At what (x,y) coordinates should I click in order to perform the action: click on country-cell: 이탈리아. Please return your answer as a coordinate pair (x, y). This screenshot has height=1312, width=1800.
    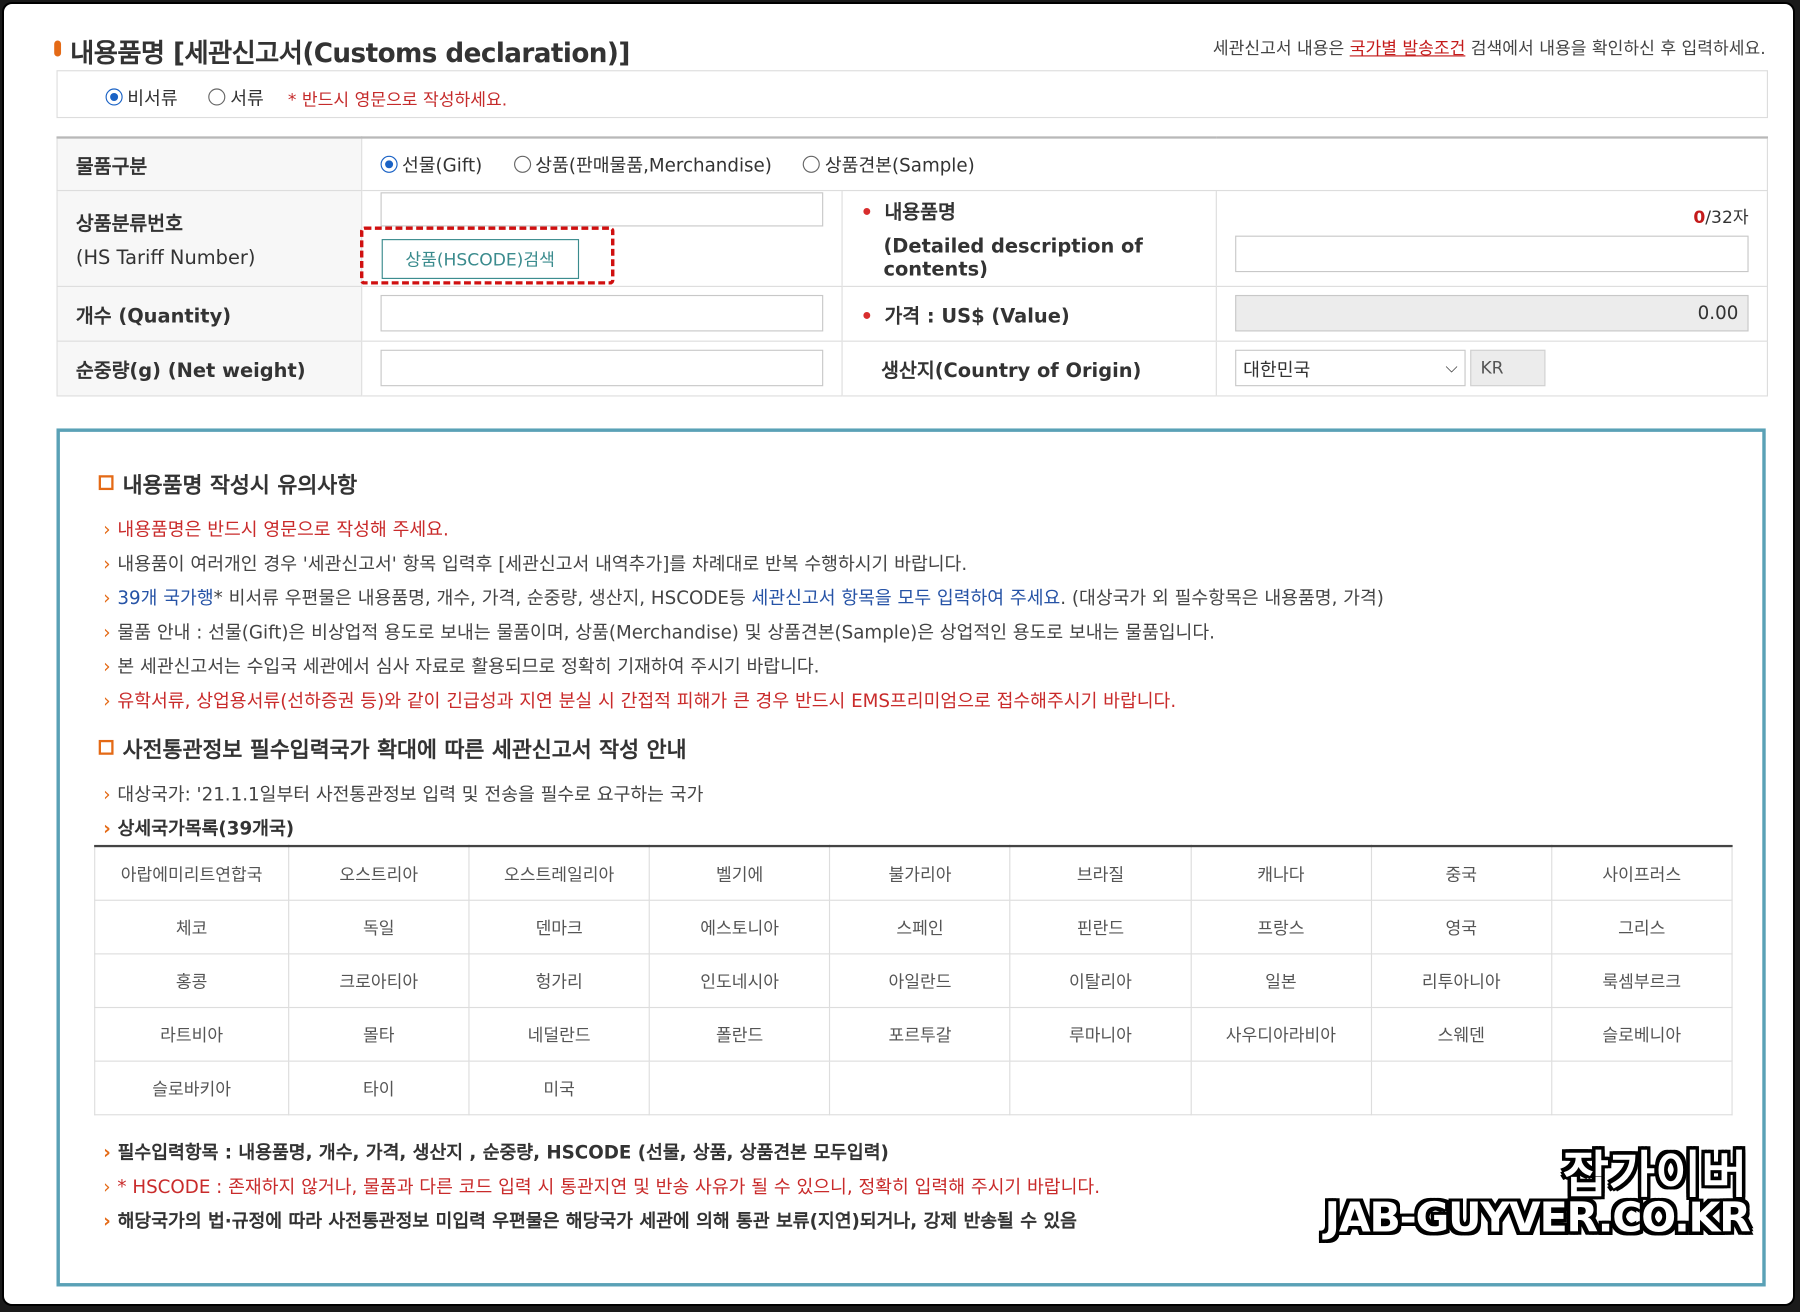
    Looking at the image, I should click on (1100, 981).